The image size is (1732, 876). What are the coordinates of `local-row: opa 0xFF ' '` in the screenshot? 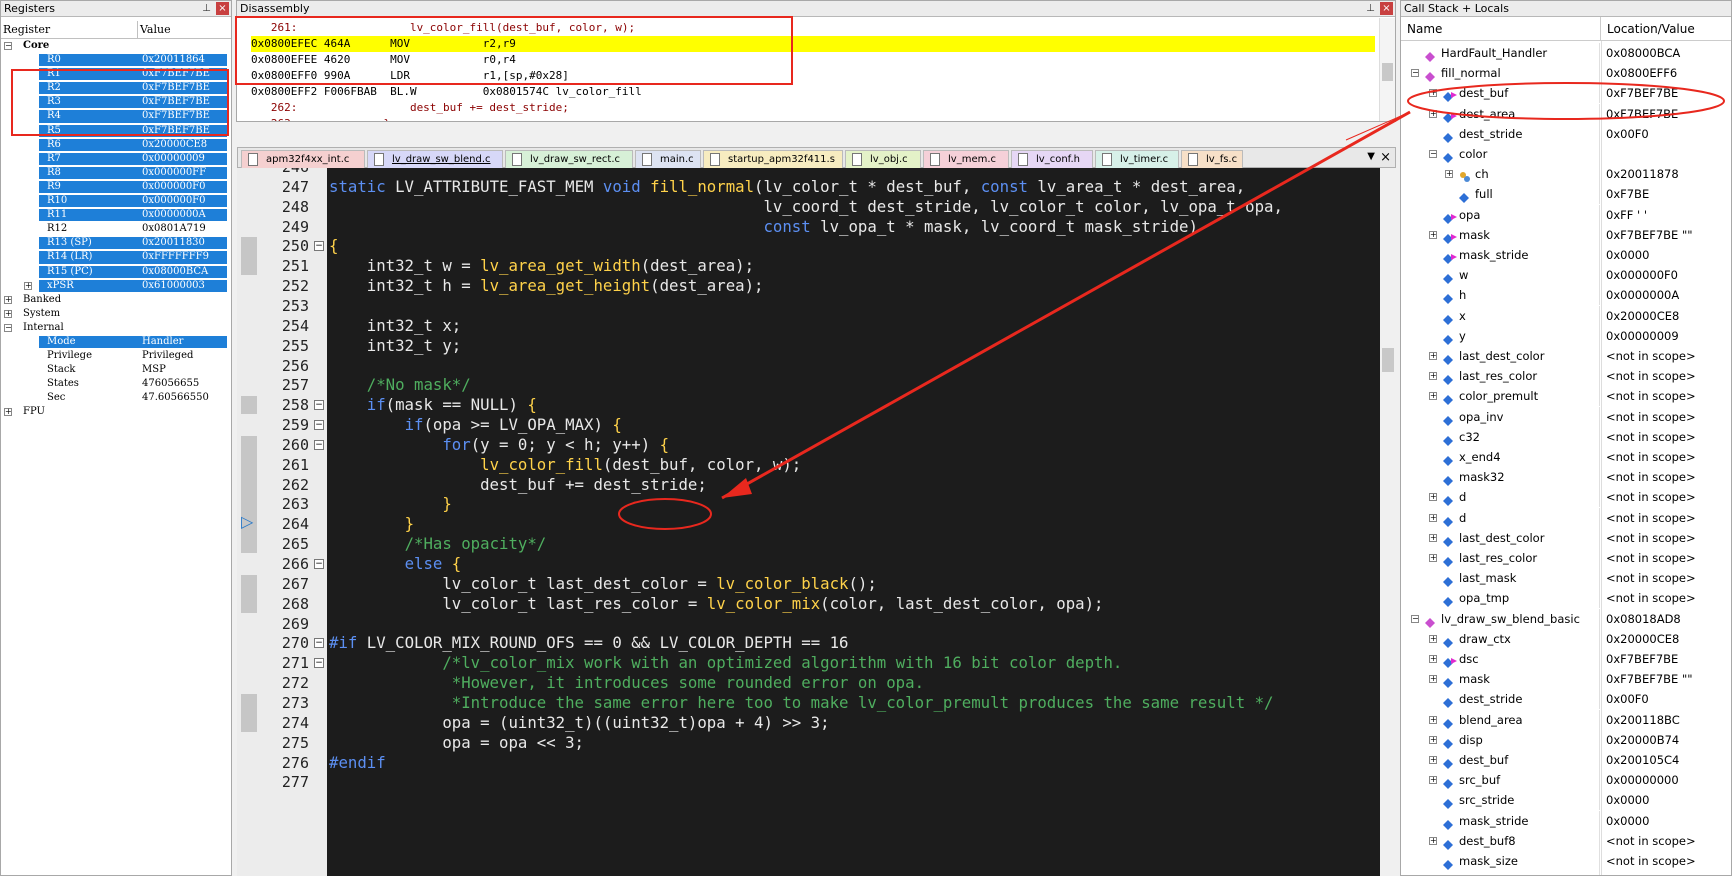 It's located at (1566, 214).